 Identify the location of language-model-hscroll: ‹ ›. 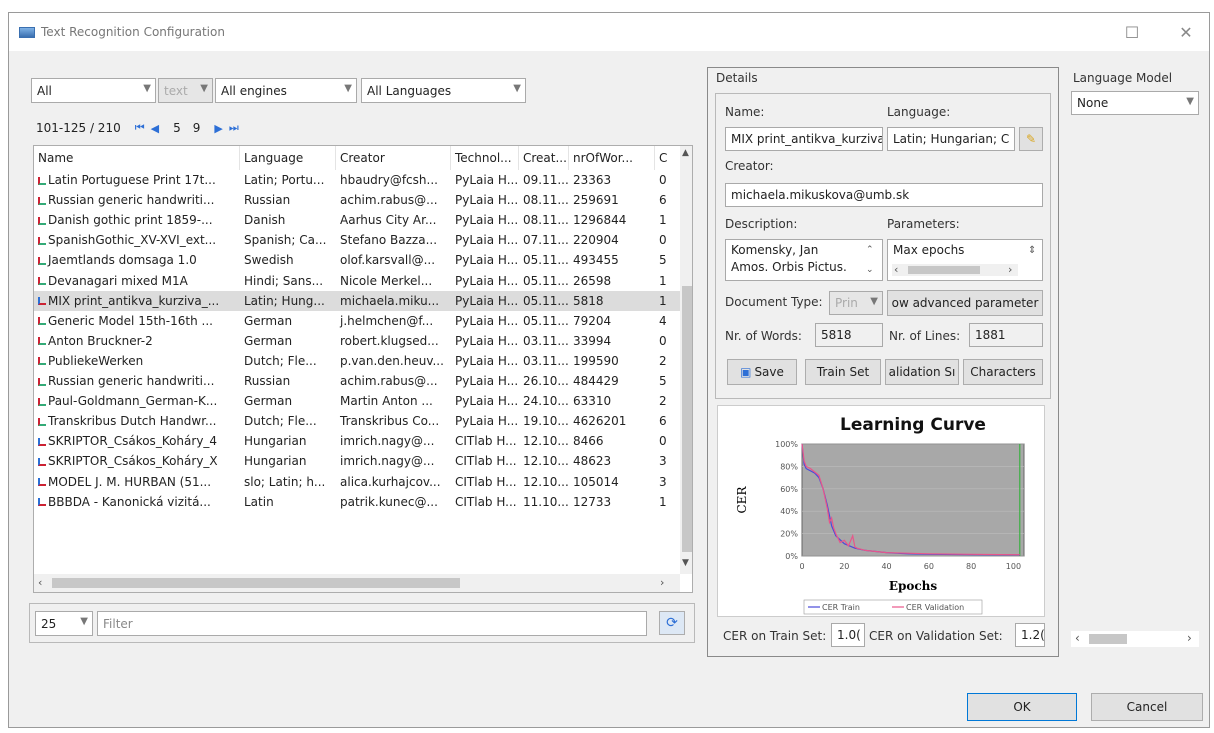
(1135, 639).